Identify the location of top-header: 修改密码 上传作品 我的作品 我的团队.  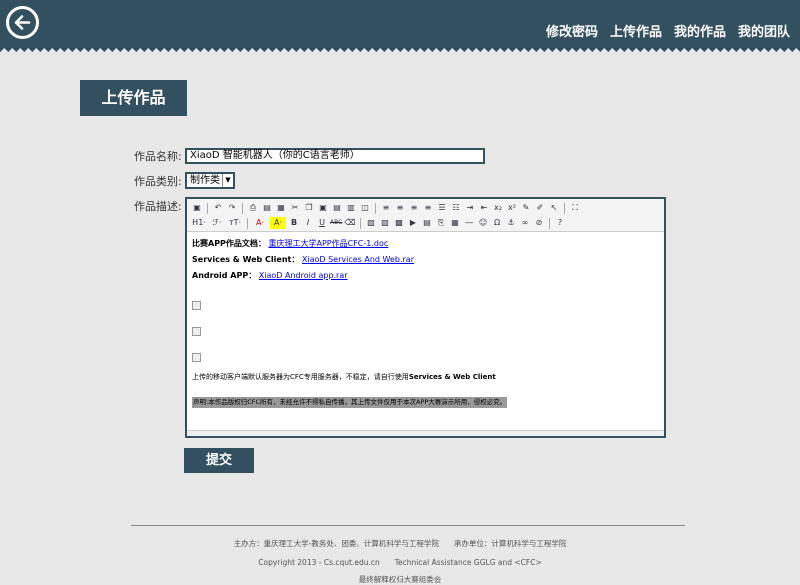
(400, 23).